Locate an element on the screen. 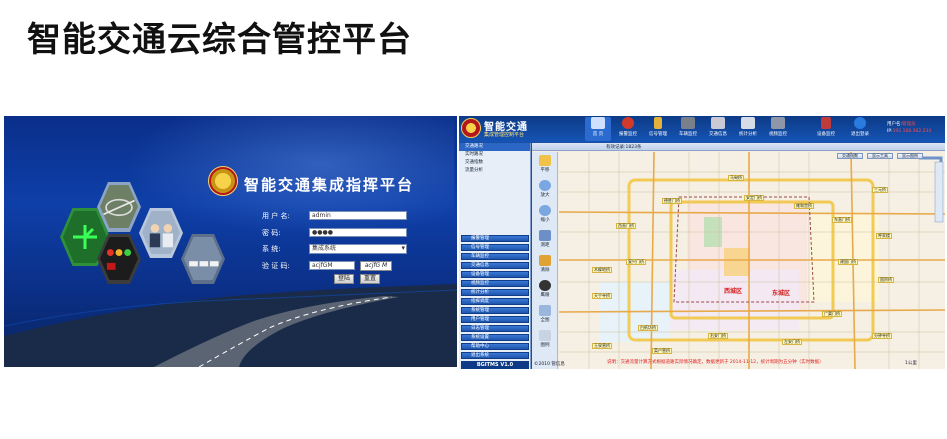  nav-label: 首 页 is located at coordinates (598, 134).